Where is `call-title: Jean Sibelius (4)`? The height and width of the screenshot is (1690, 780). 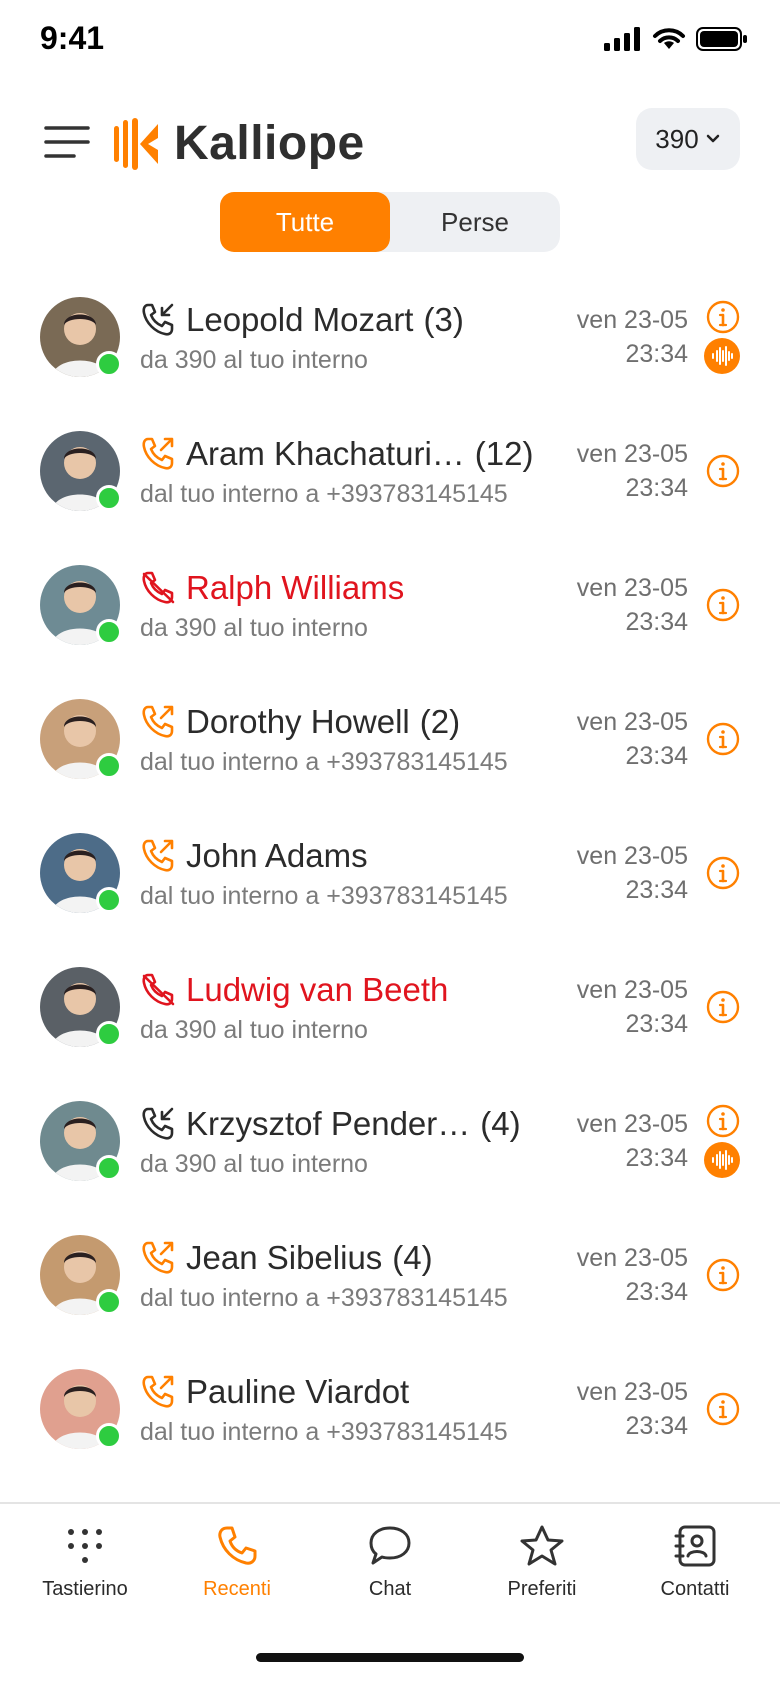
call-title: Jean Sibelius (4) is located at coordinates (286, 1258).